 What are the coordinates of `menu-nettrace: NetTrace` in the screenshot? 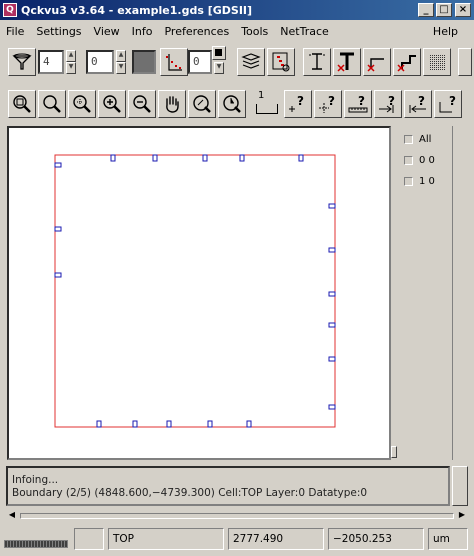 It's located at (304, 31).